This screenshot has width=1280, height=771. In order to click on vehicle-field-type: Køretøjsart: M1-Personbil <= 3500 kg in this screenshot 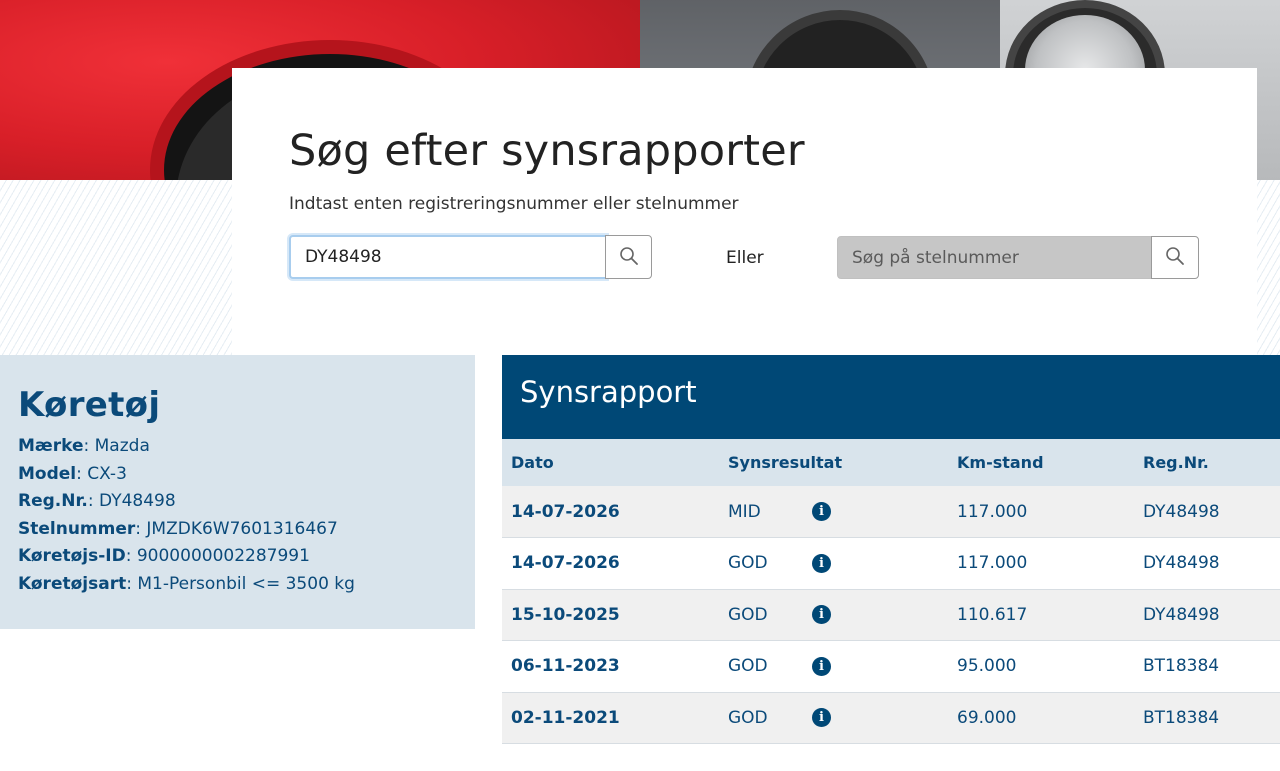, I will do `click(186, 583)`.